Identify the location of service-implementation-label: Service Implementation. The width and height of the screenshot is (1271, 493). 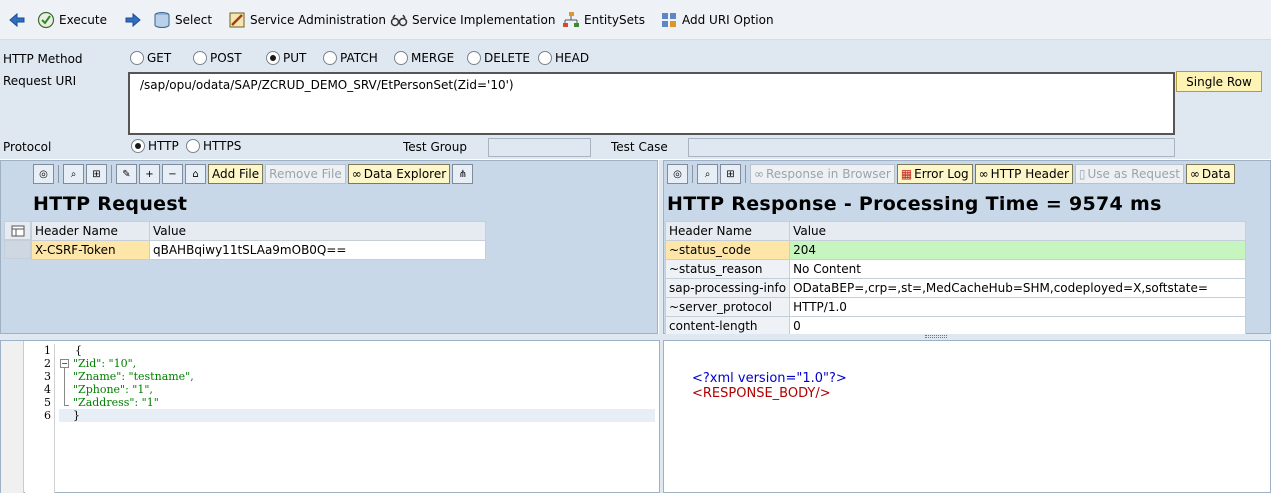
(484, 20).